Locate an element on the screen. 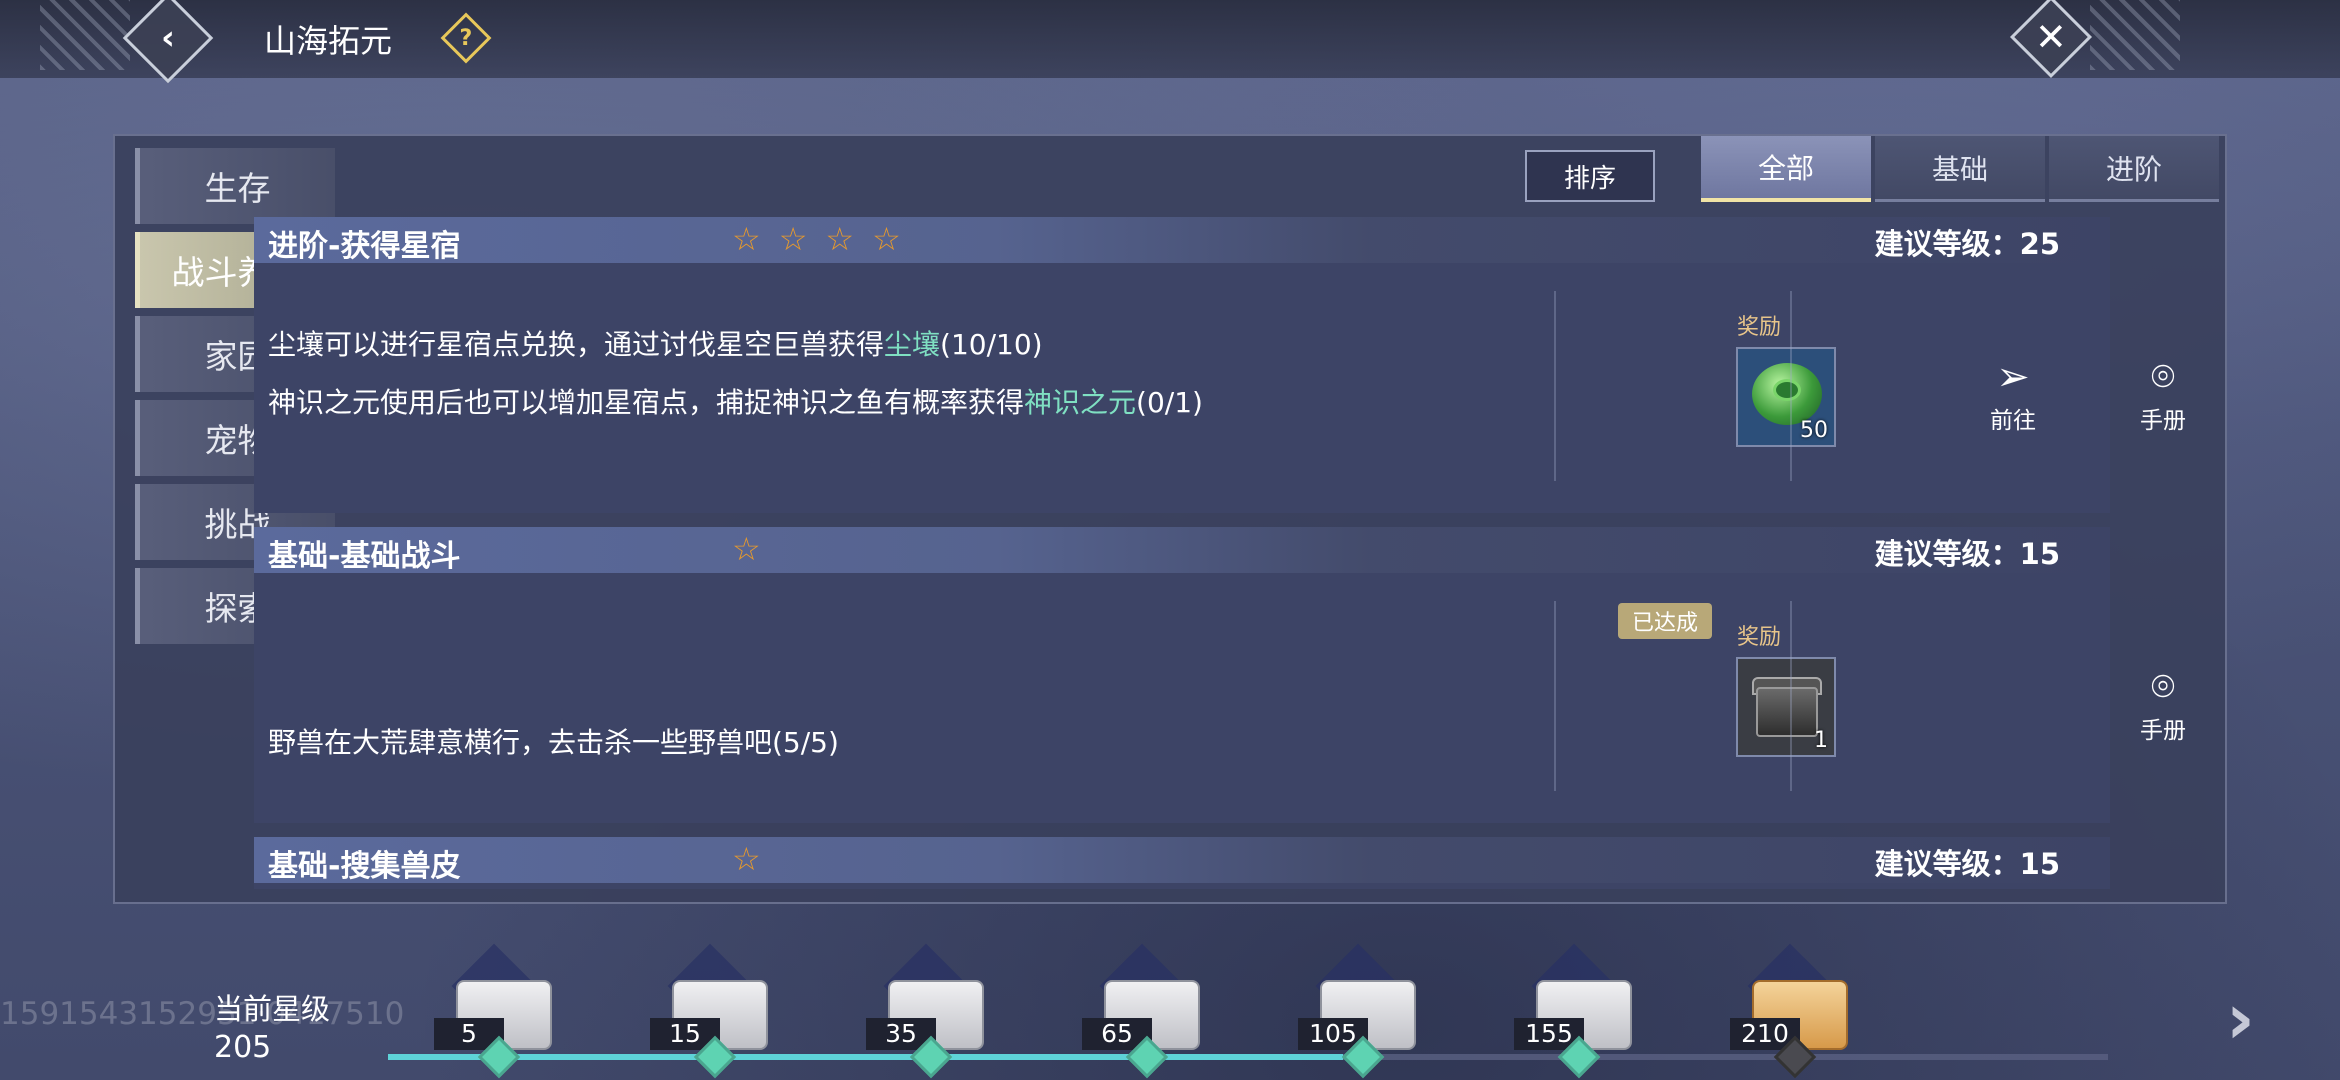 Image resolution: width=2340 pixels, height=1080 pixels. quest-description: 野兽在大荒肆意横行，去击杀一些野兽吧(5/5) is located at coordinates (553, 742).